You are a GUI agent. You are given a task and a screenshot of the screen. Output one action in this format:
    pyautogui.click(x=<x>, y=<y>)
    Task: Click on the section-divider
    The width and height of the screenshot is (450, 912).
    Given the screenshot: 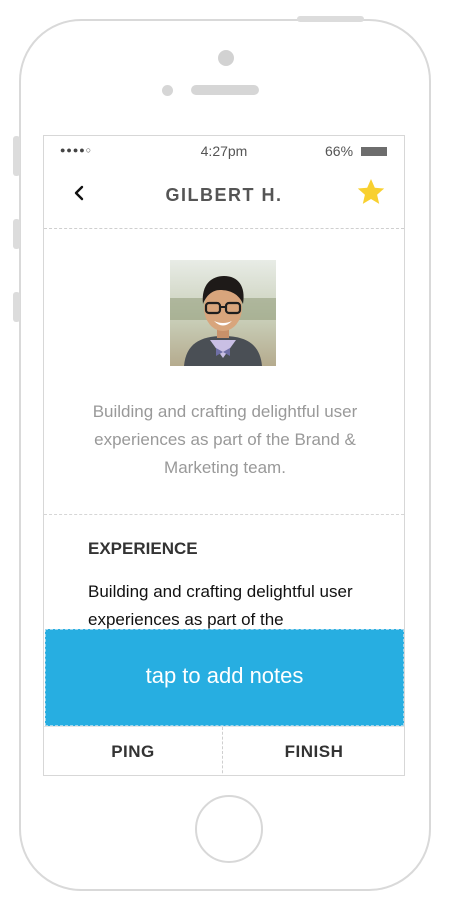 What is the action you would take?
    pyautogui.click(x=224, y=514)
    